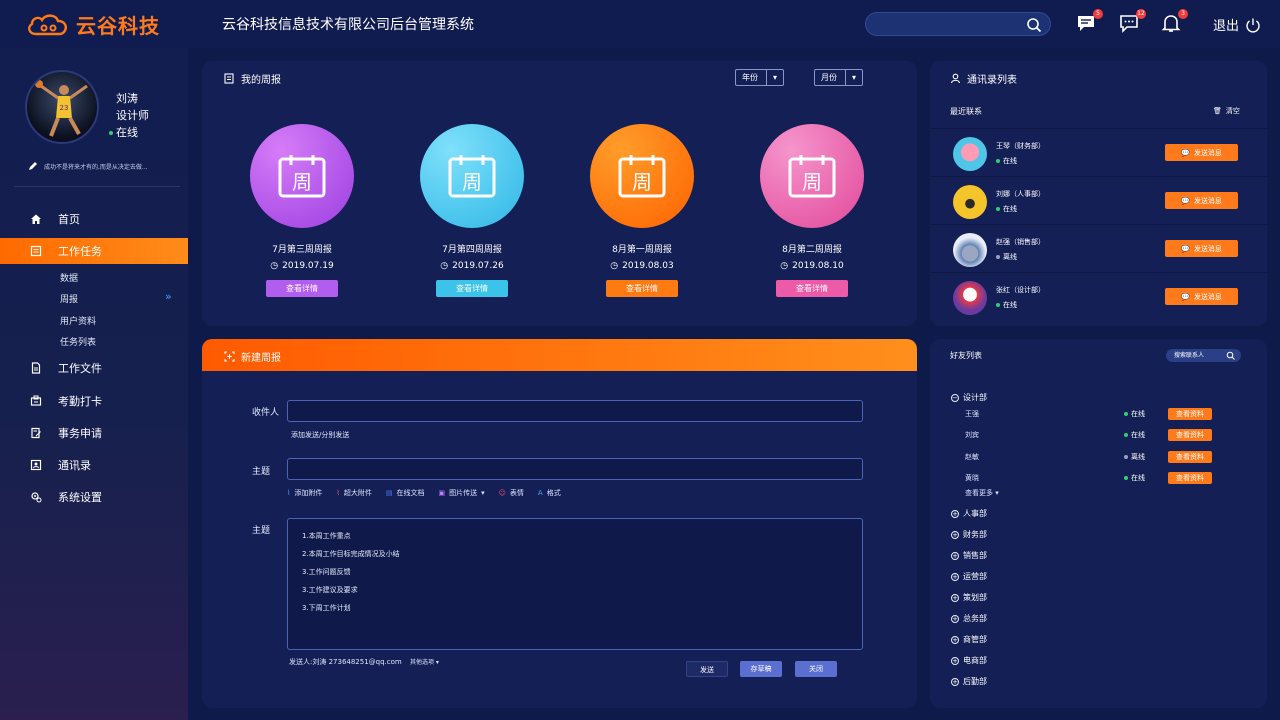  Describe the element at coordinates (1141, 14) in the screenshot. I see `chat-badge: 12` at that location.